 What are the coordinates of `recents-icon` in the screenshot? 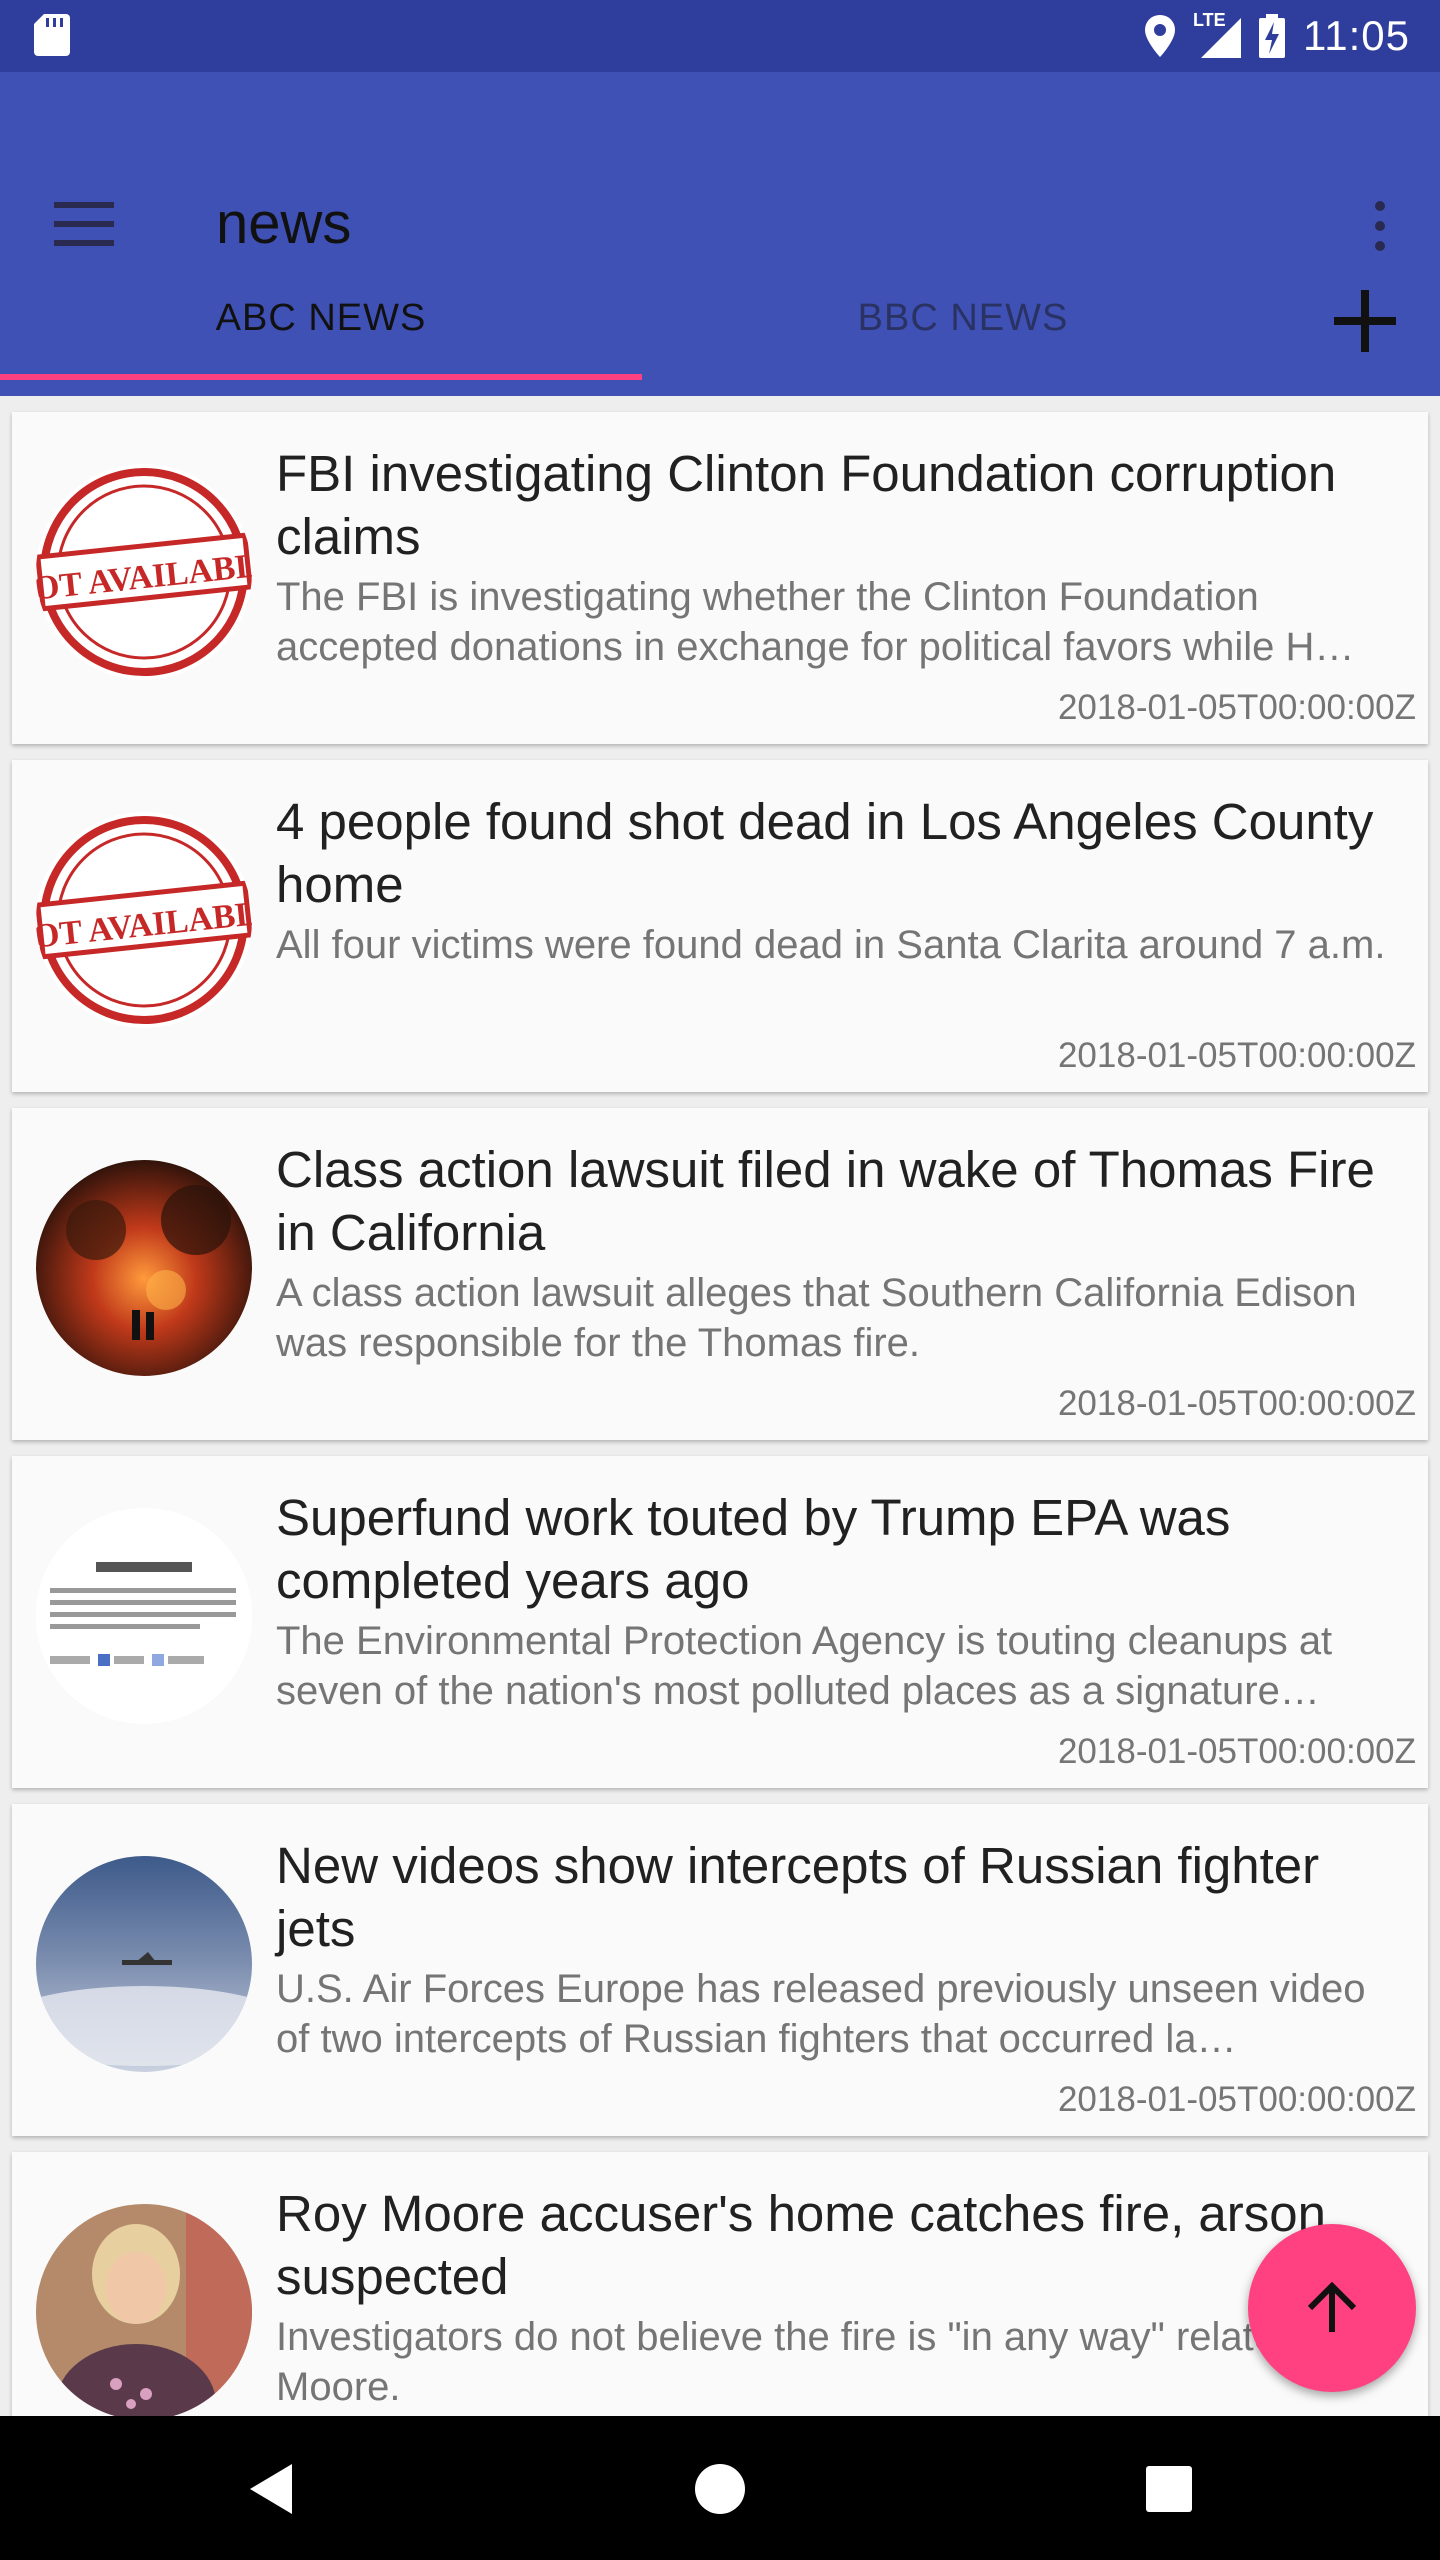 It's located at (1169, 2489).